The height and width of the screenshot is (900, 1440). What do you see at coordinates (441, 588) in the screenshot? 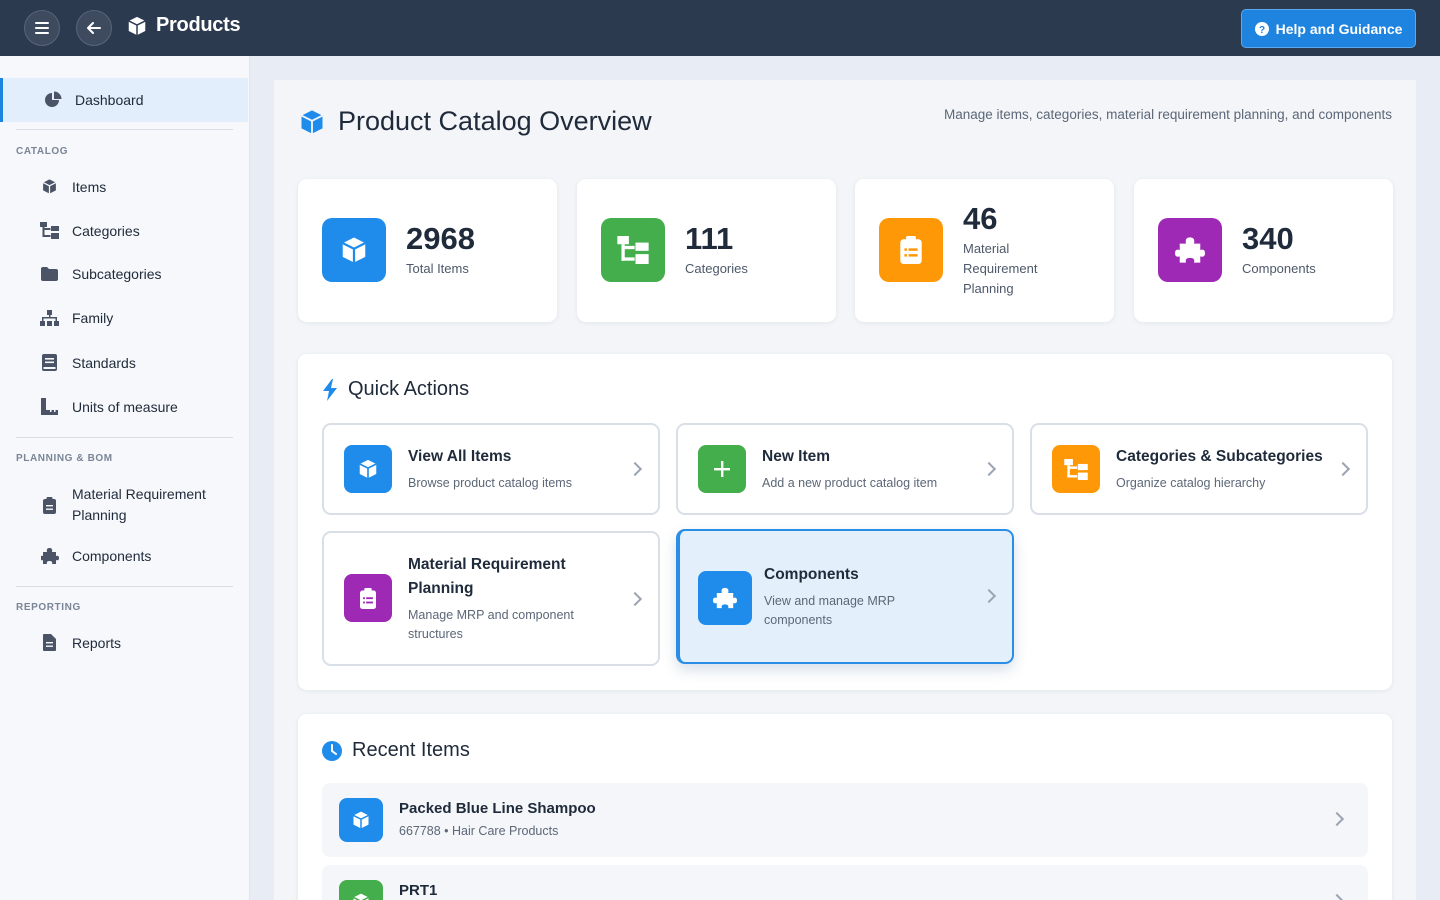
I see `quick-action-title-line: Planning` at bounding box center [441, 588].